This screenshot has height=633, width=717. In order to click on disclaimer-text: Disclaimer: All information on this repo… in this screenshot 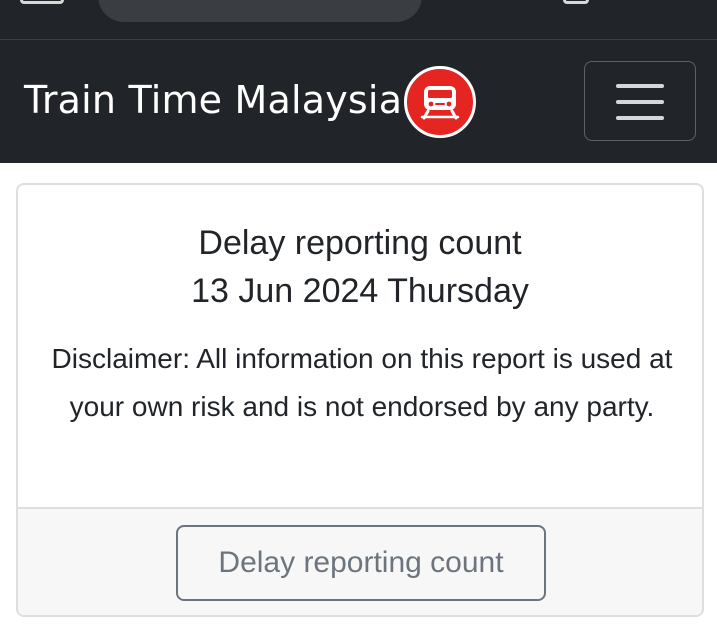, I will do `click(362, 382)`.